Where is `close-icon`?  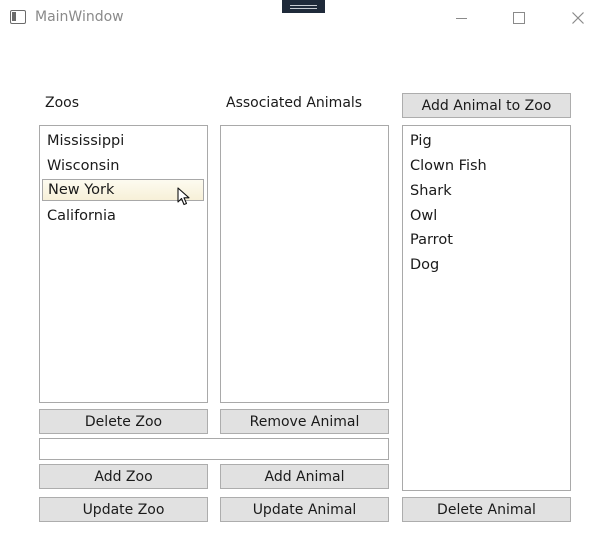 close-icon is located at coordinates (578, 18).